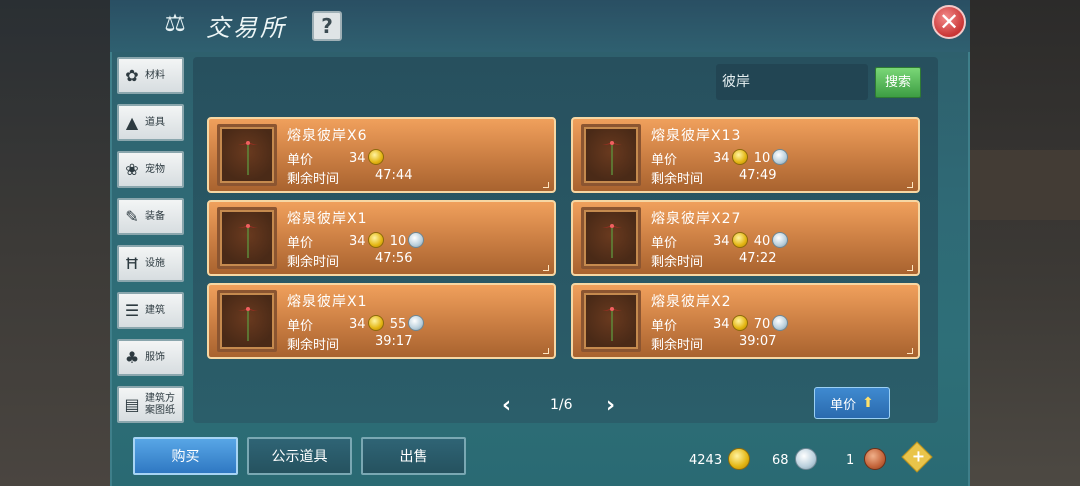 This screenshot has width=1080, height=486. What do you see at coordinates (696, 136) in the screenshot?
I see `item-name: 熔泉彼岸X13` at bounding box center [696, 136].